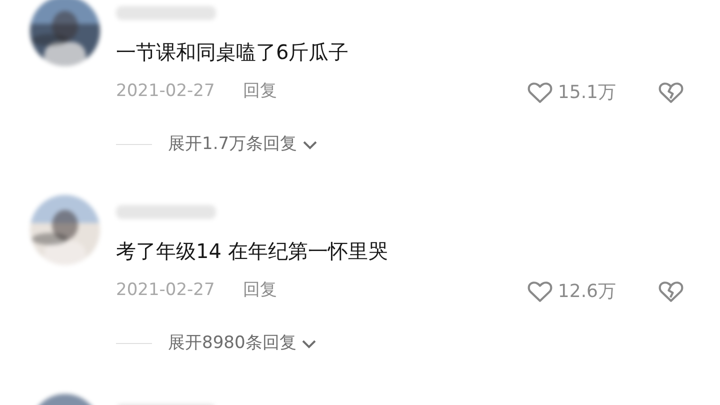 The width and height of the screenshot is (720, 405). What do you see at coordinates (244, 145) in the screenshot?
I see `expand-replies-button: 展开1.7万条回复` at bounding box center [244, 145].